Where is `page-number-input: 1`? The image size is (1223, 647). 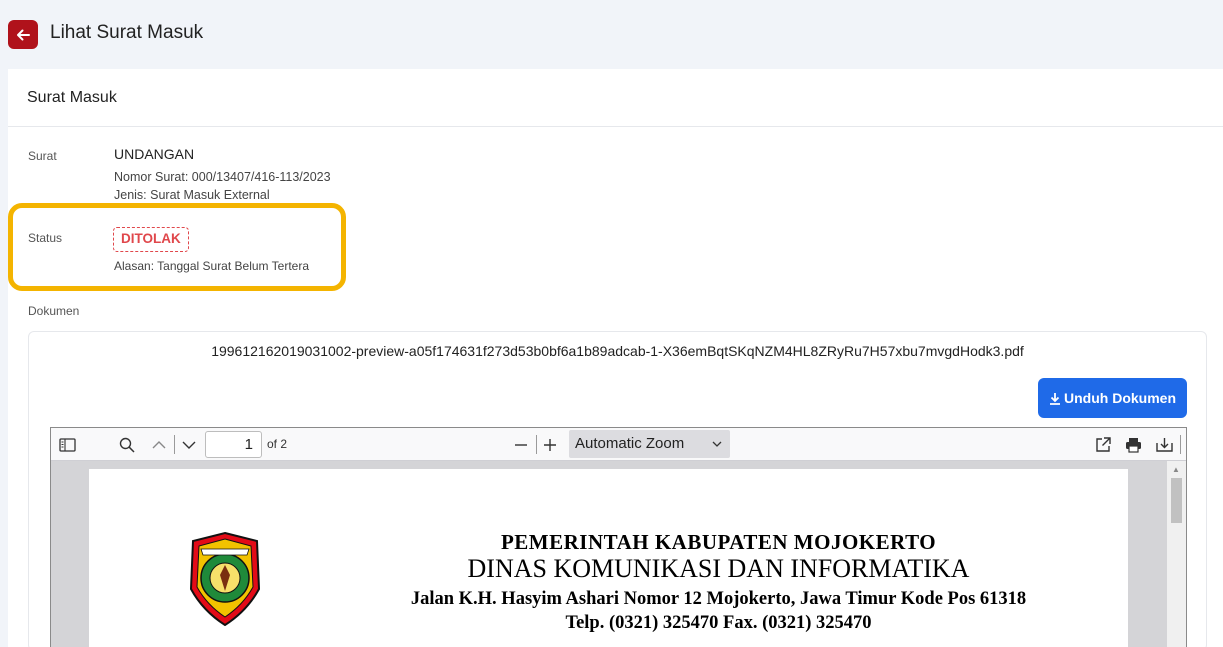
page-number-input: 1 is located at coordinates (233, 444).